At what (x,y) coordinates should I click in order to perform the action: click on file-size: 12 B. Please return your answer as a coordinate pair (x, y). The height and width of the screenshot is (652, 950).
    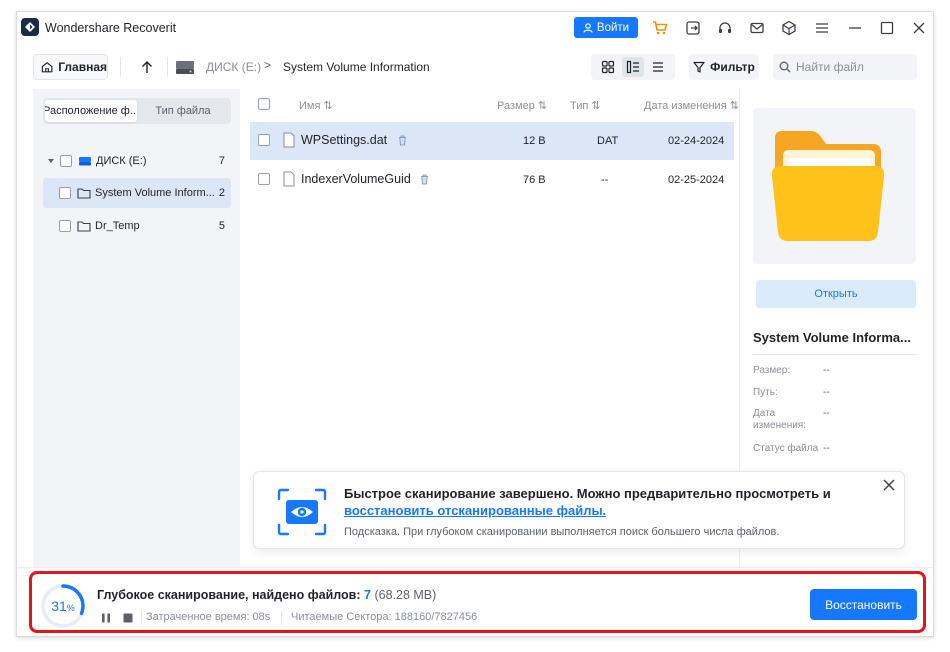
    Looking at the image, I should click on (534, 141).